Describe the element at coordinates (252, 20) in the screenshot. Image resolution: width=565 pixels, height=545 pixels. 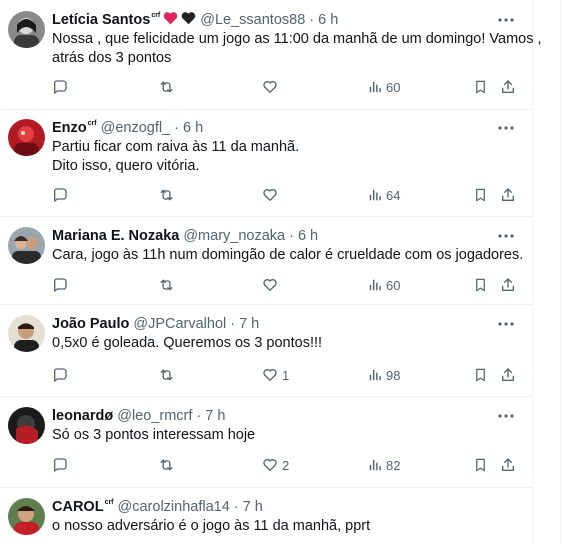
I see `author-handle: @Le_ssantos88` at that location.